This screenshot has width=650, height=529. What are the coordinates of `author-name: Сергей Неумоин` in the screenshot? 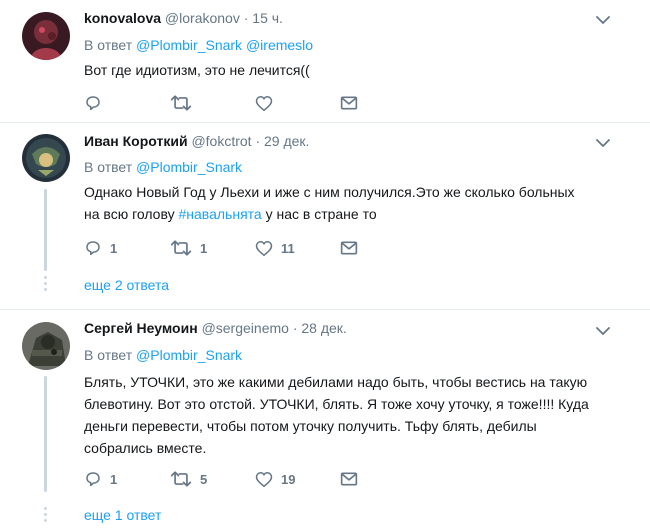 It's located at (141, 328).